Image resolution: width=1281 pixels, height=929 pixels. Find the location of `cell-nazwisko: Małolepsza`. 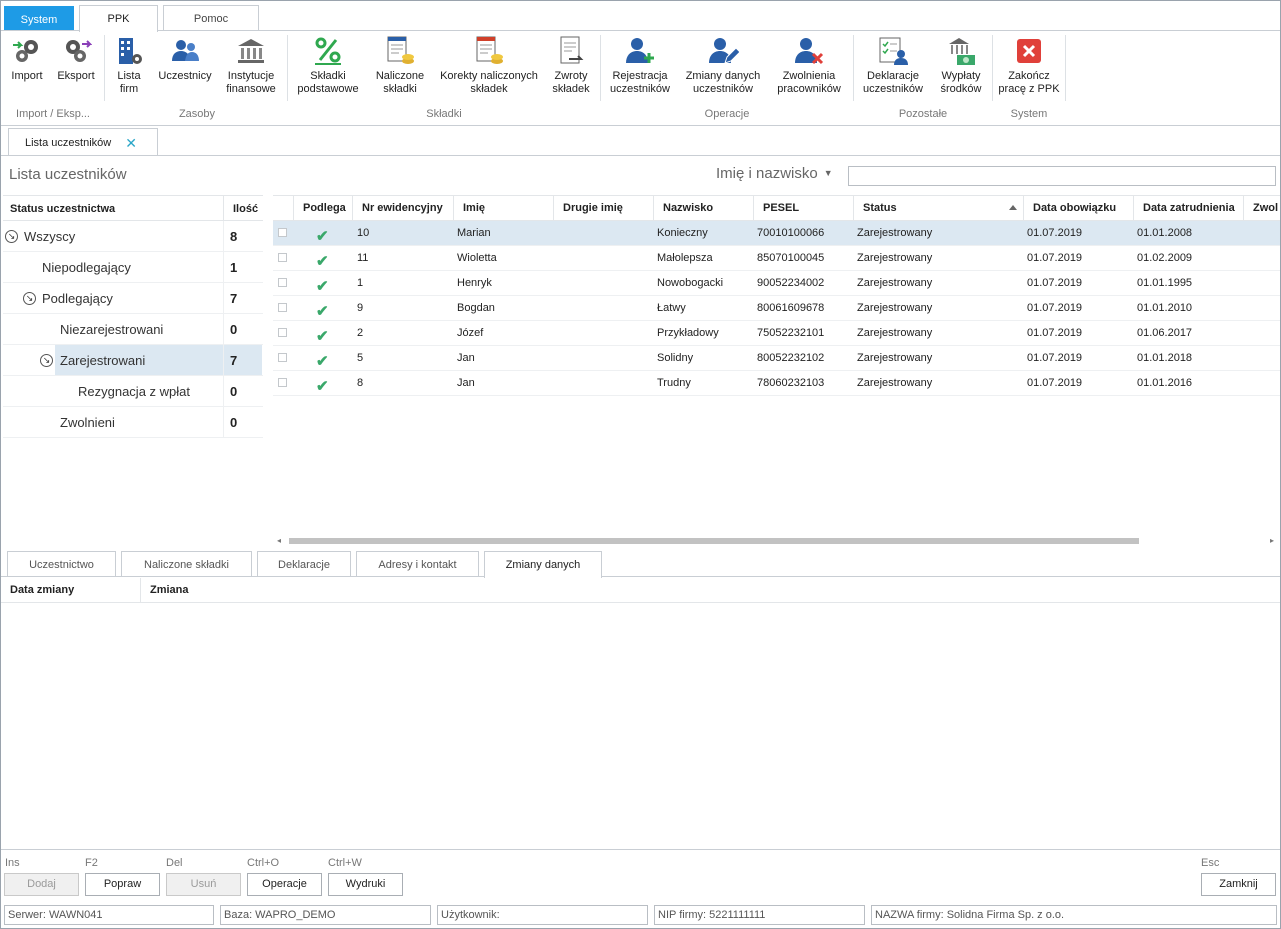

cell-nazwisko: Małolepsza is located at coordinates (685, 258).